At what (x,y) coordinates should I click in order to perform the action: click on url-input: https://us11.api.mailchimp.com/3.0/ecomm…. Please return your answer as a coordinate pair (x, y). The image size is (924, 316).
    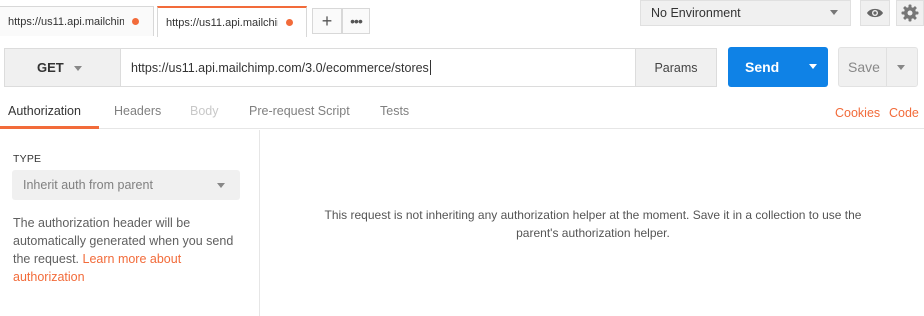
    Looking at the image, I should click on (378, 67).